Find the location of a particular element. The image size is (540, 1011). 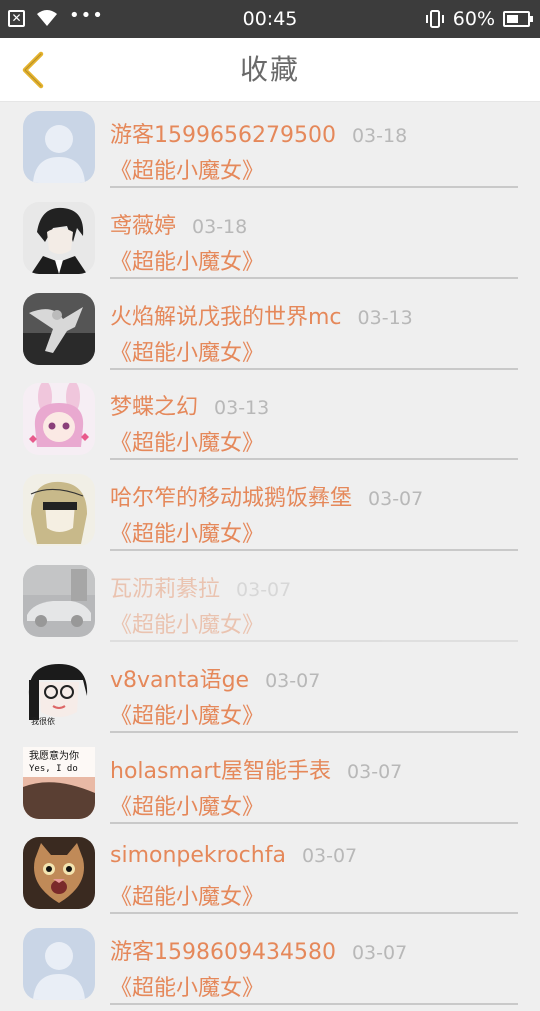

dancer-bw-avatar is located at coordinates (59, 328).